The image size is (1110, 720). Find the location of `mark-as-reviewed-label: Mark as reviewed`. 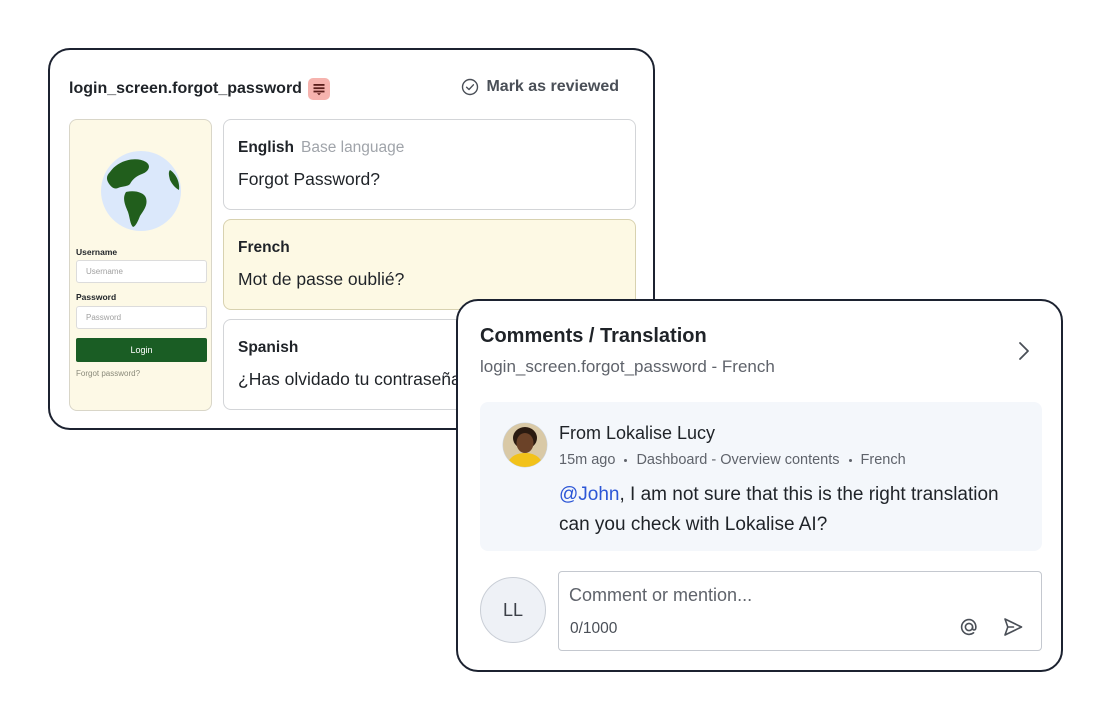

mark-as-reviewed-label: Mark as reviewed is located at coordinates (552, 86).